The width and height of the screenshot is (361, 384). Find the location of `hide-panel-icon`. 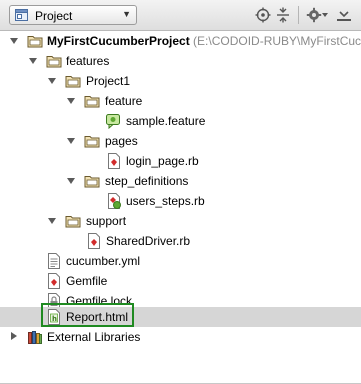

hide-panel-icon is located at coordinates (344, 15).